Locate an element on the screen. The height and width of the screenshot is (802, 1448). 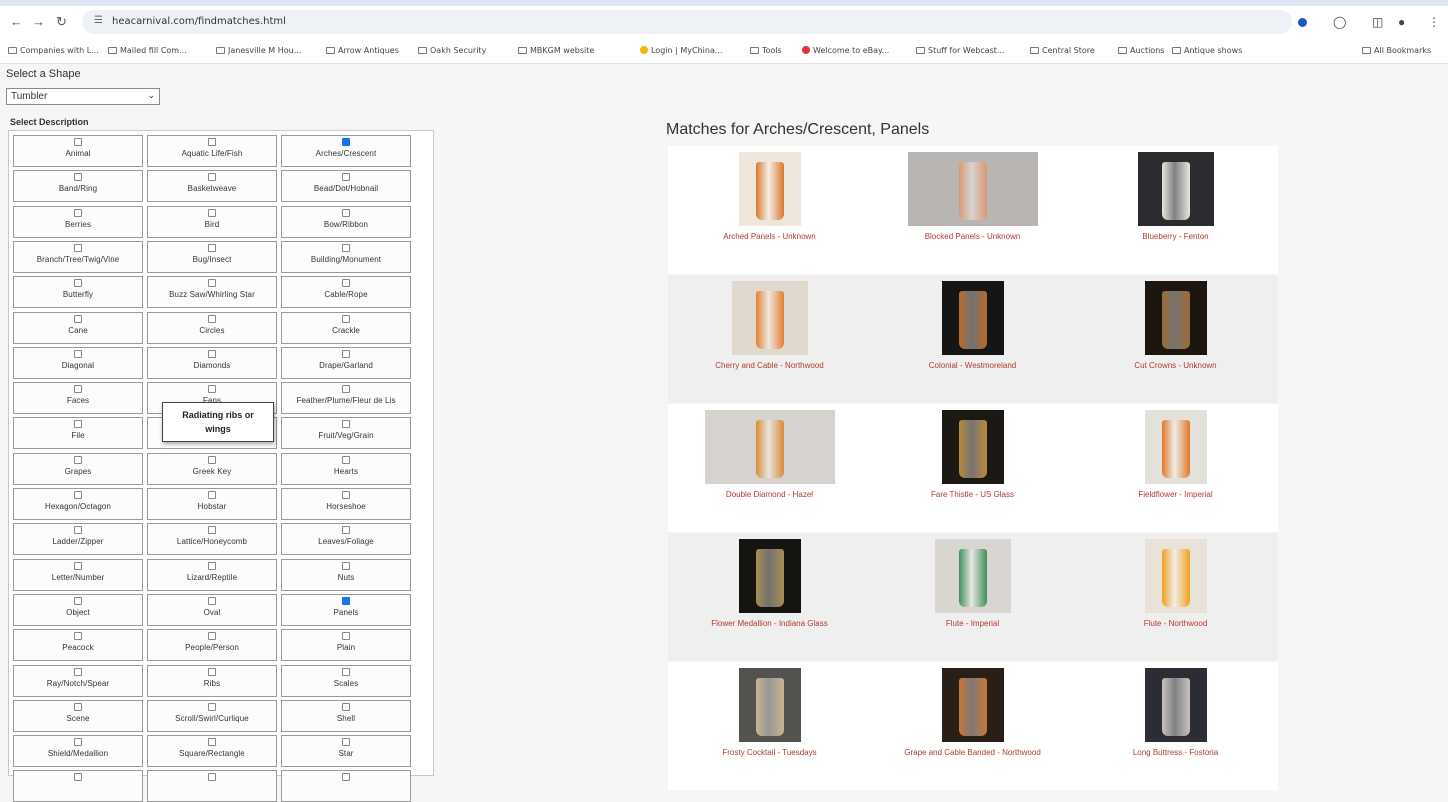
result-item: Blueberry - Fenton is located at coordinates (1175, 210).